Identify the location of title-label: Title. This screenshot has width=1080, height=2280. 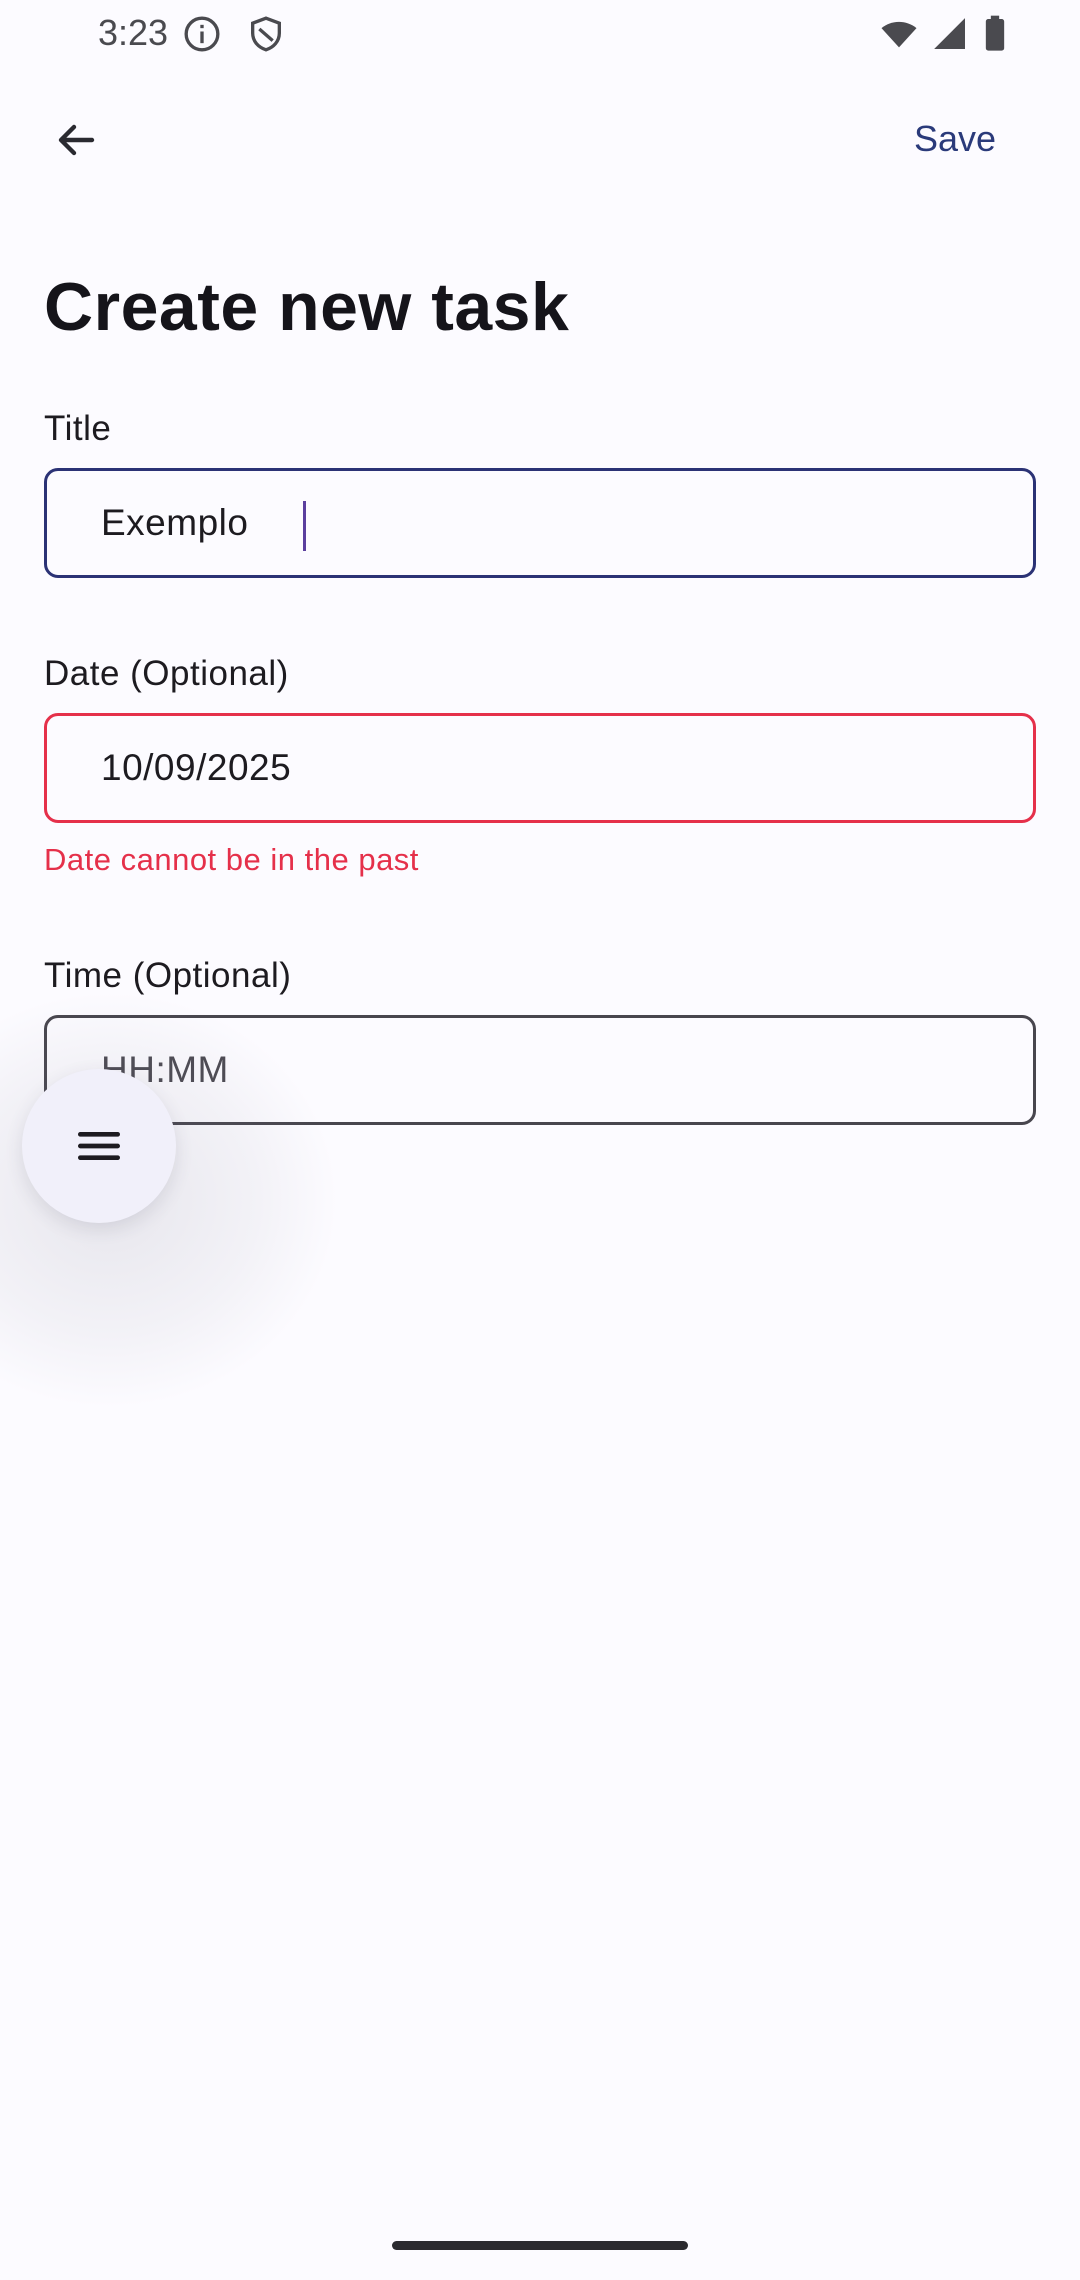
(78, 428).